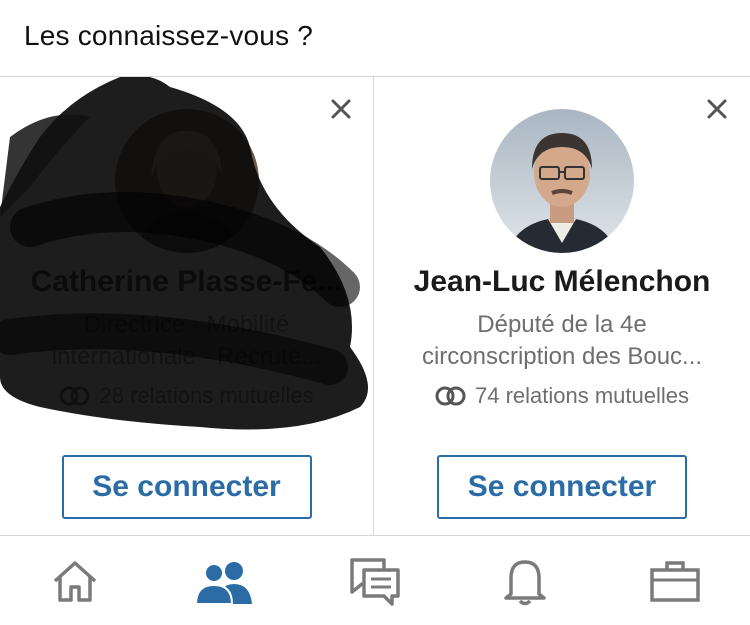  I want to click on mutual-connections-label: 28 relations mutuelles, so click(206, 395).